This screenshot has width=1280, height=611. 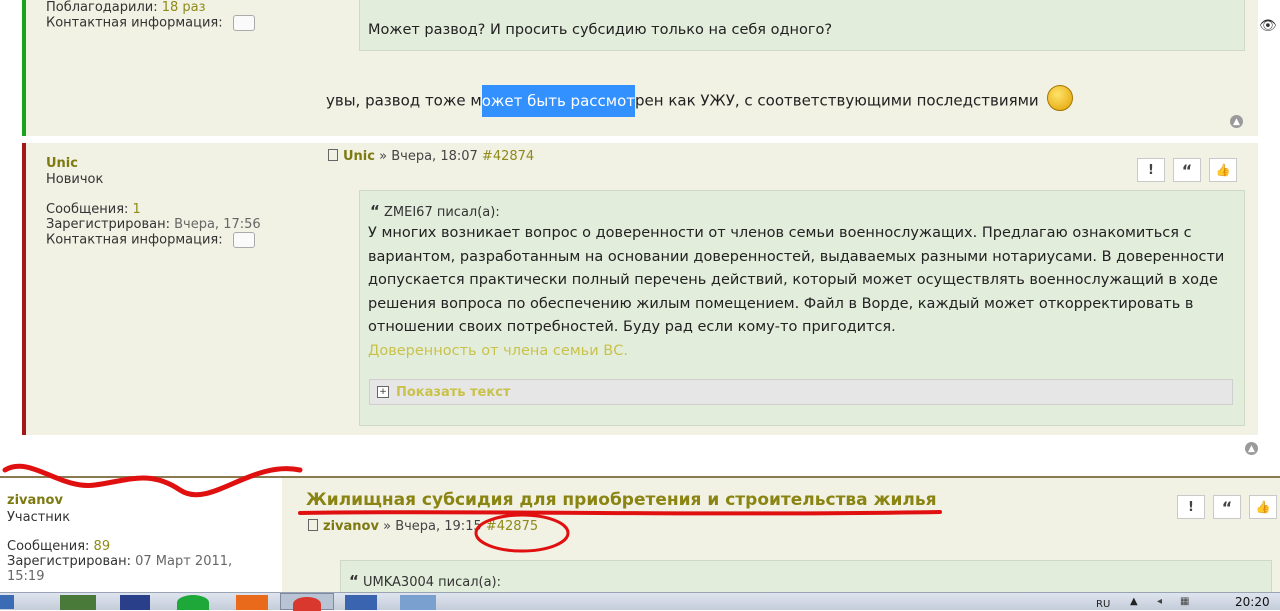 What do you see at coordinates (1103, 604) in the screenshot?
I see `language-indicator: RU` at bounding box center [1103, 604].